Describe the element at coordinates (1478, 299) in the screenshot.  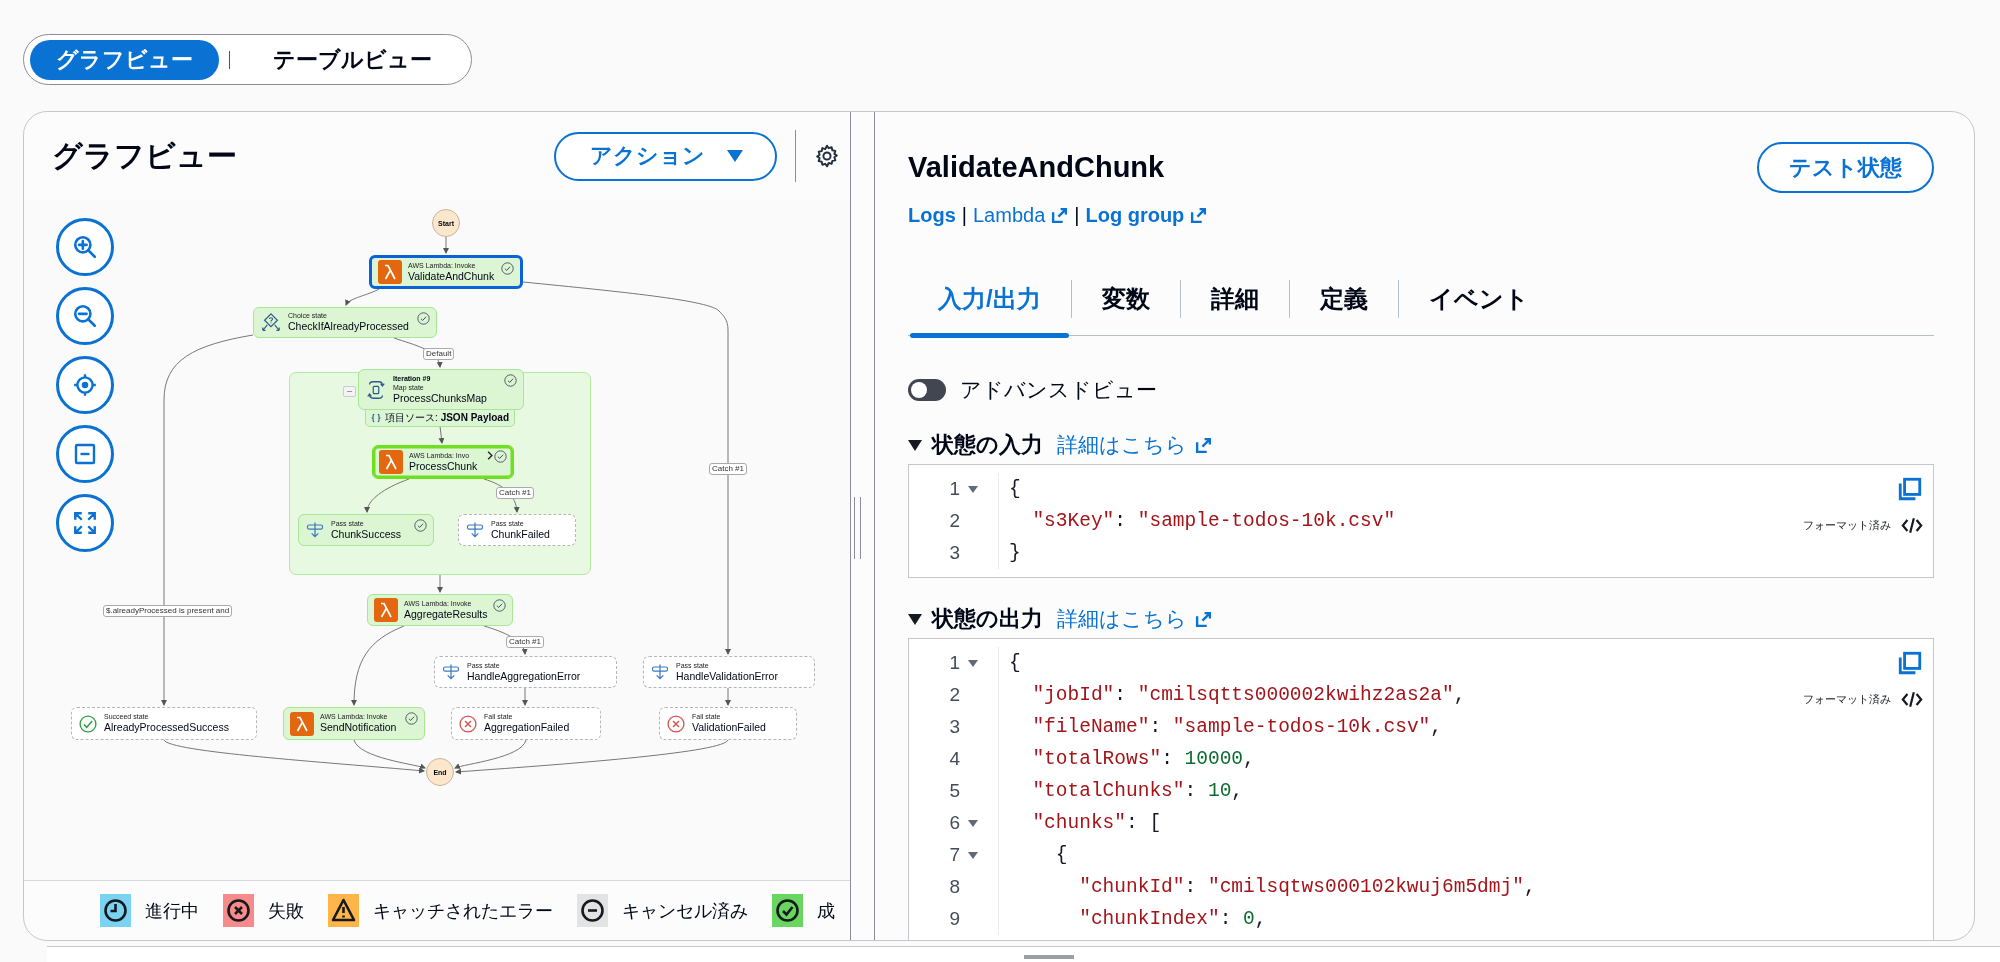
I see `tab: イベント` at that location.